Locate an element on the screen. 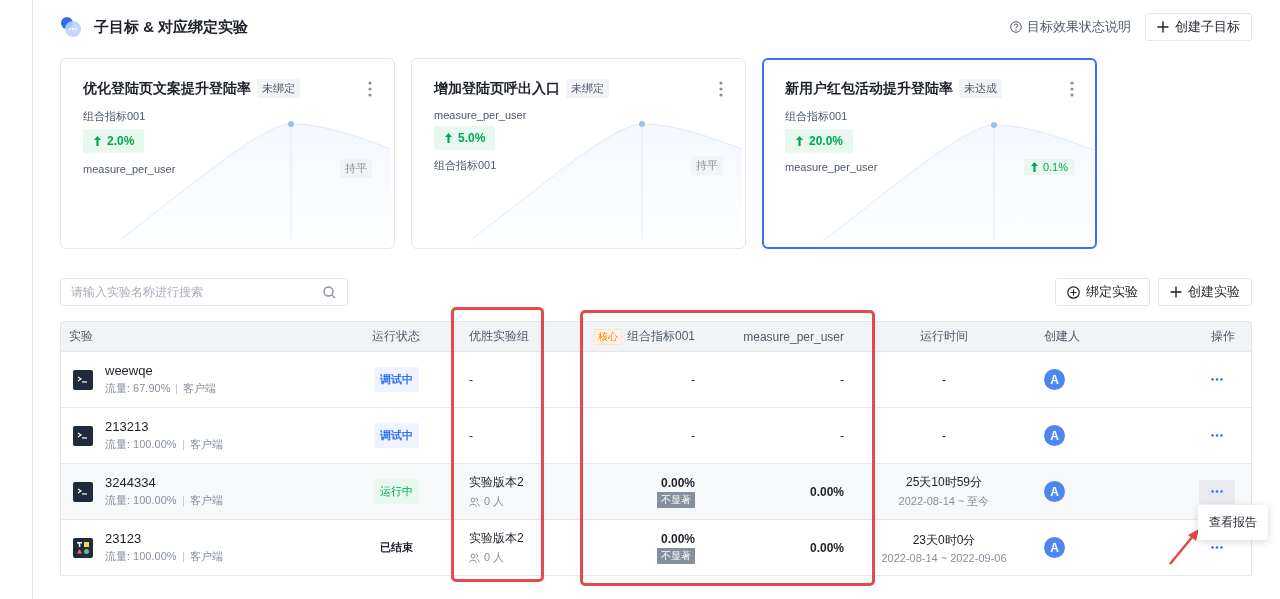 Image resolution: width=1280 pixels, height=599 pixels. change-badge: 20.0% is located at coordinates (819, 141).